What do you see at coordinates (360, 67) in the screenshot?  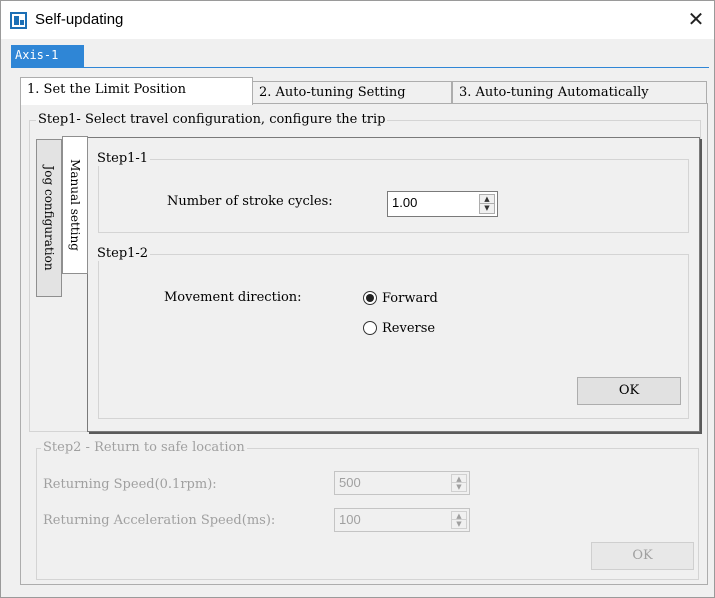 I see `axis-tab-underline` at bounding box center [360, 67].